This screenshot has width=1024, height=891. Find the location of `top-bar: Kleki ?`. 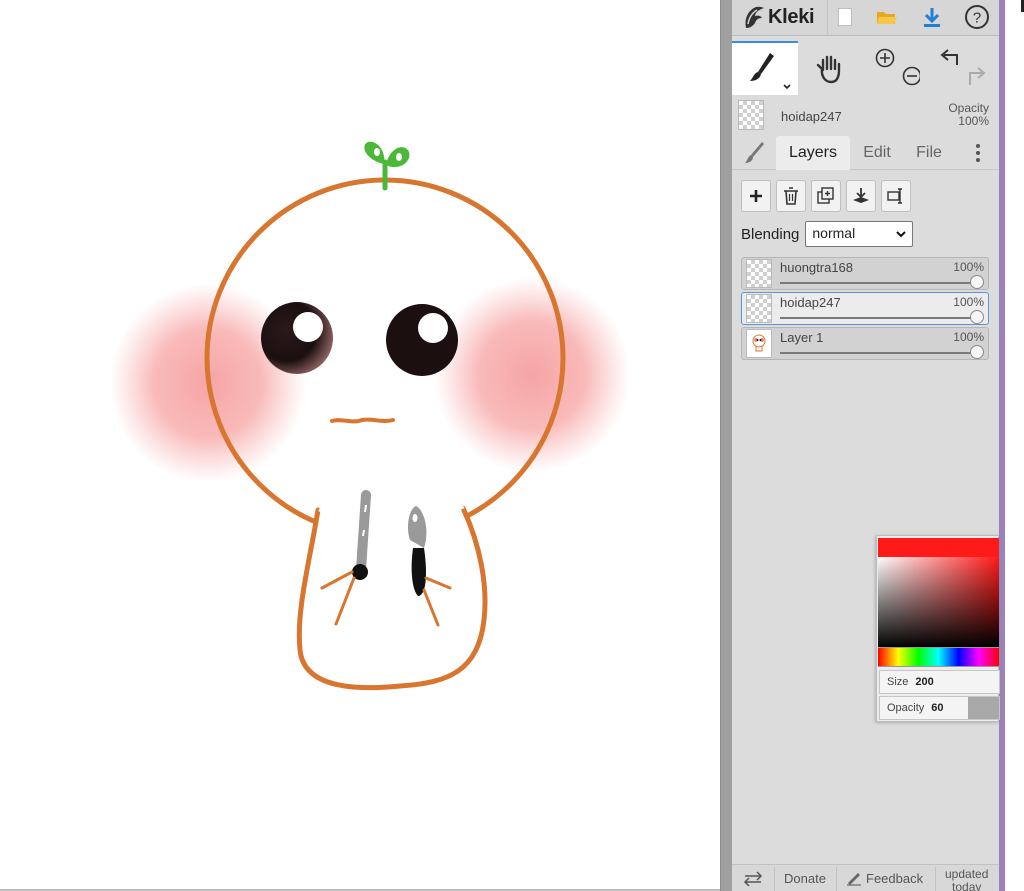

top-bar: Kleki ? is located at coordinates (865, 18).